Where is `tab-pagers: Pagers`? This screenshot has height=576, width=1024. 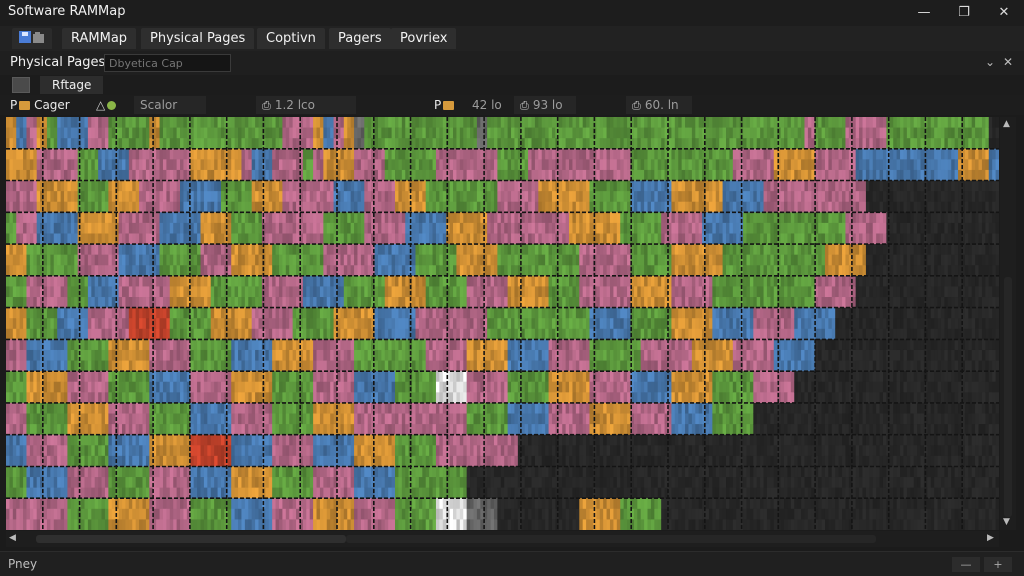 tab-pagers: Pagers is located at coordinates (360, 38).